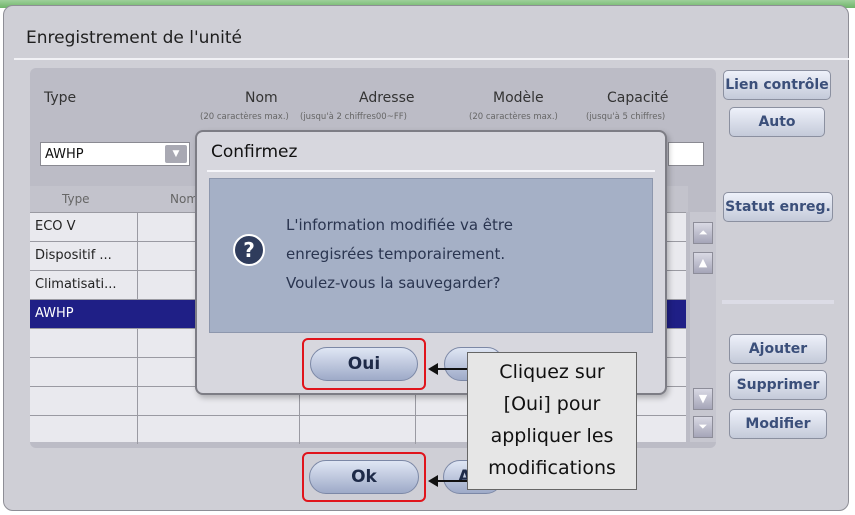 The width and height of the screenshot is (855, 515). Describe the element at coordinates (393, 283) in the screenshot. I see `dialog-message-line: Voulez-vous la sauvegarder?` at that location.